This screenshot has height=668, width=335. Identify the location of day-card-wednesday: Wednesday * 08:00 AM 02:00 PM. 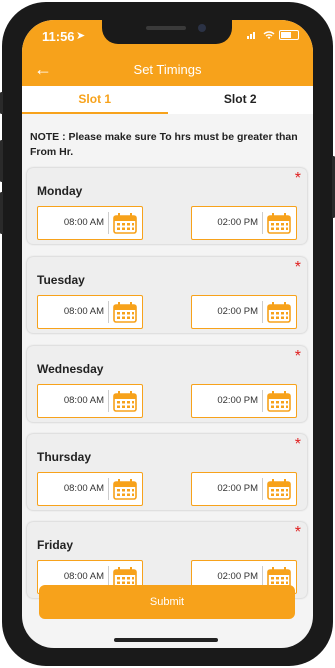
(167, 384).